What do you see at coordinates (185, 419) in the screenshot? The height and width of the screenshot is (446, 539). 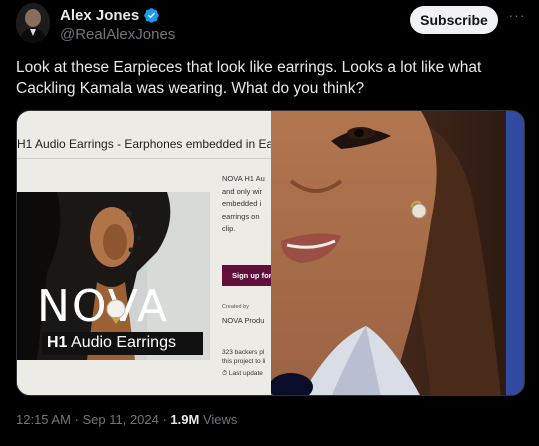 I see `views-count: 1.9M` at bounding box center [185, 419].